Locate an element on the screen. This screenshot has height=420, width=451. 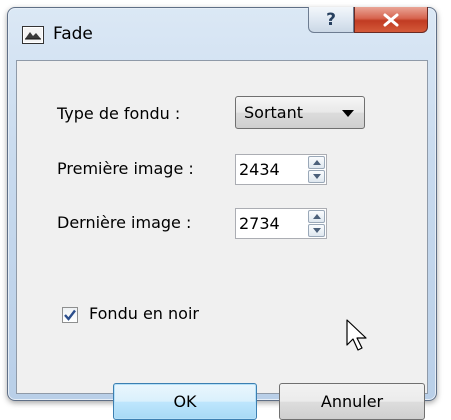
mouse-pointer-icon is located at coordinates (358, 338).